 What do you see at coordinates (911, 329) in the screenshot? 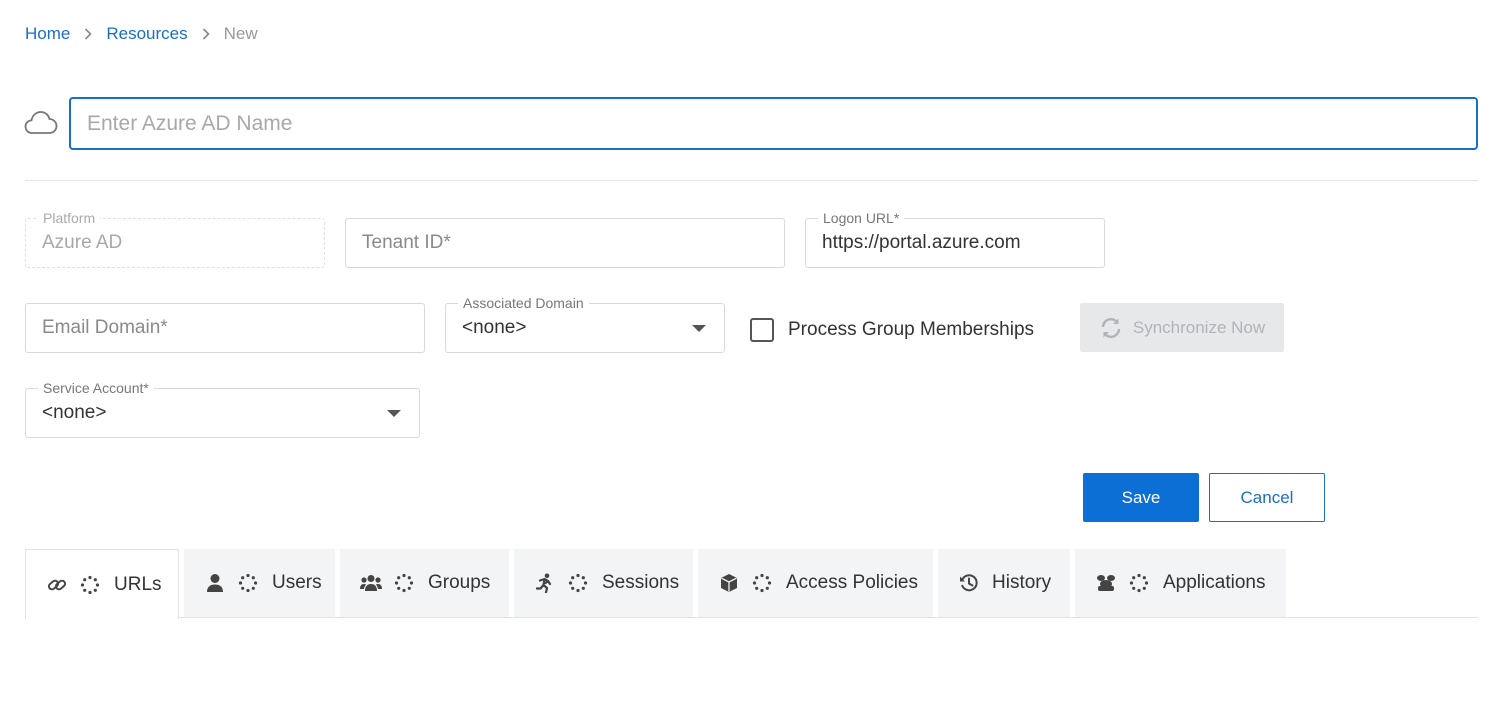
I see `process-group-memberships-label: Process Group Memberships` at bounding box center [911, 329].